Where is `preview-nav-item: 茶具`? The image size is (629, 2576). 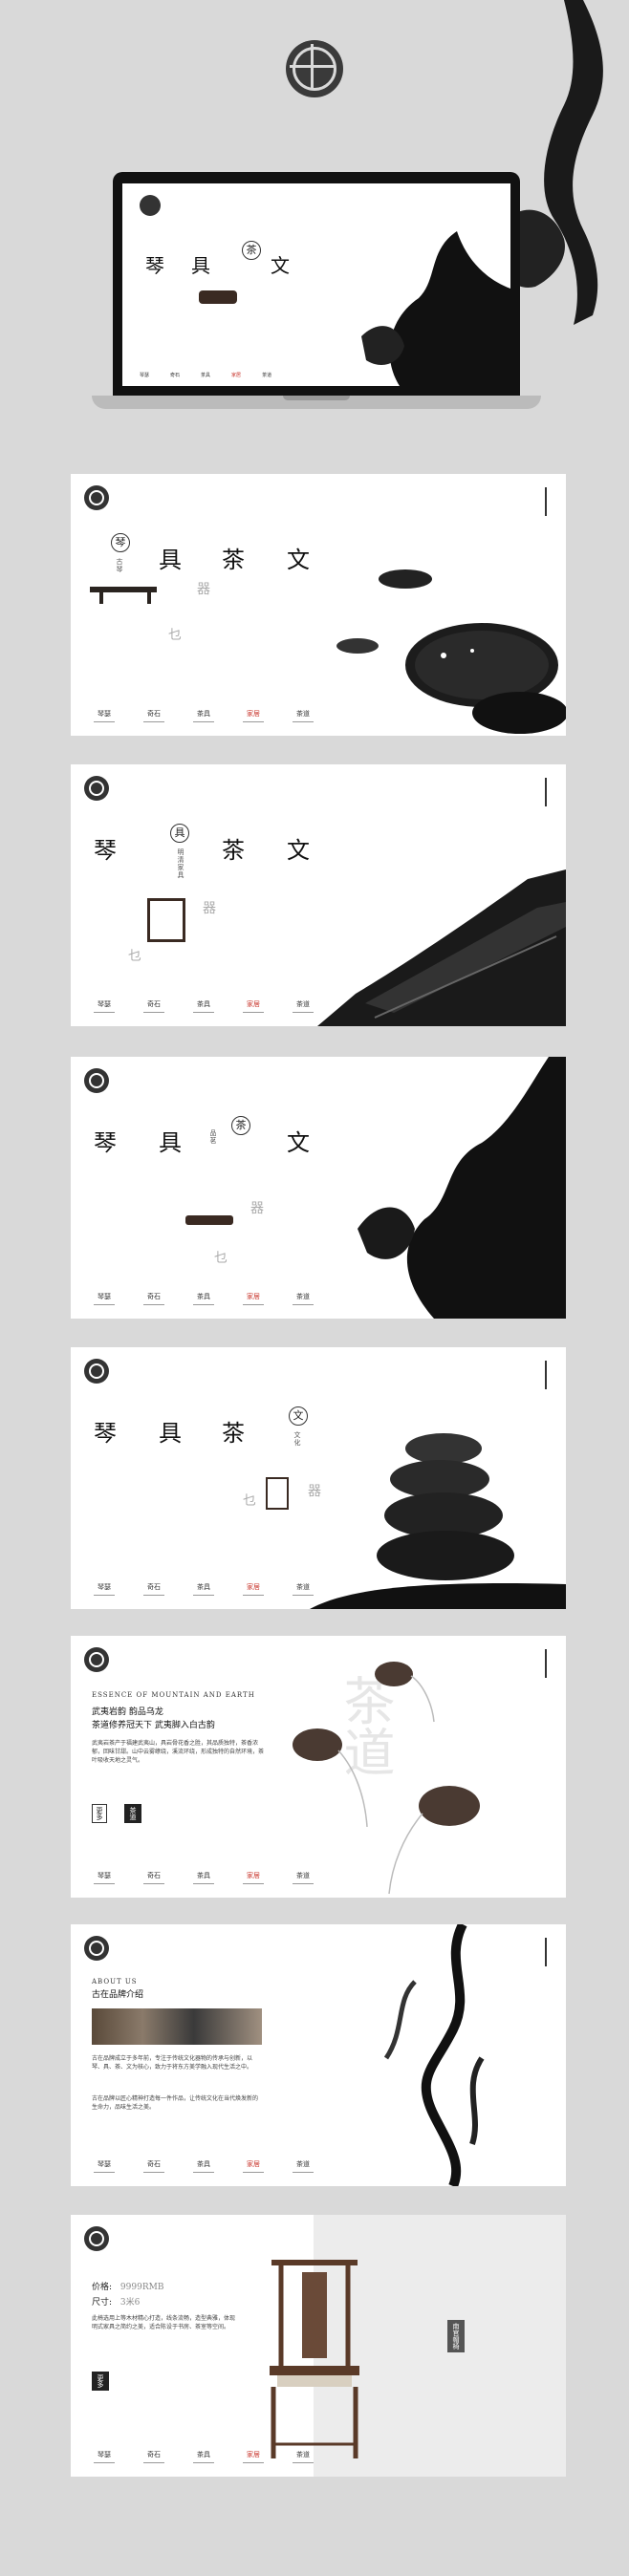 preview-nav-item: 茶具 is located at coordinates (205, 375).